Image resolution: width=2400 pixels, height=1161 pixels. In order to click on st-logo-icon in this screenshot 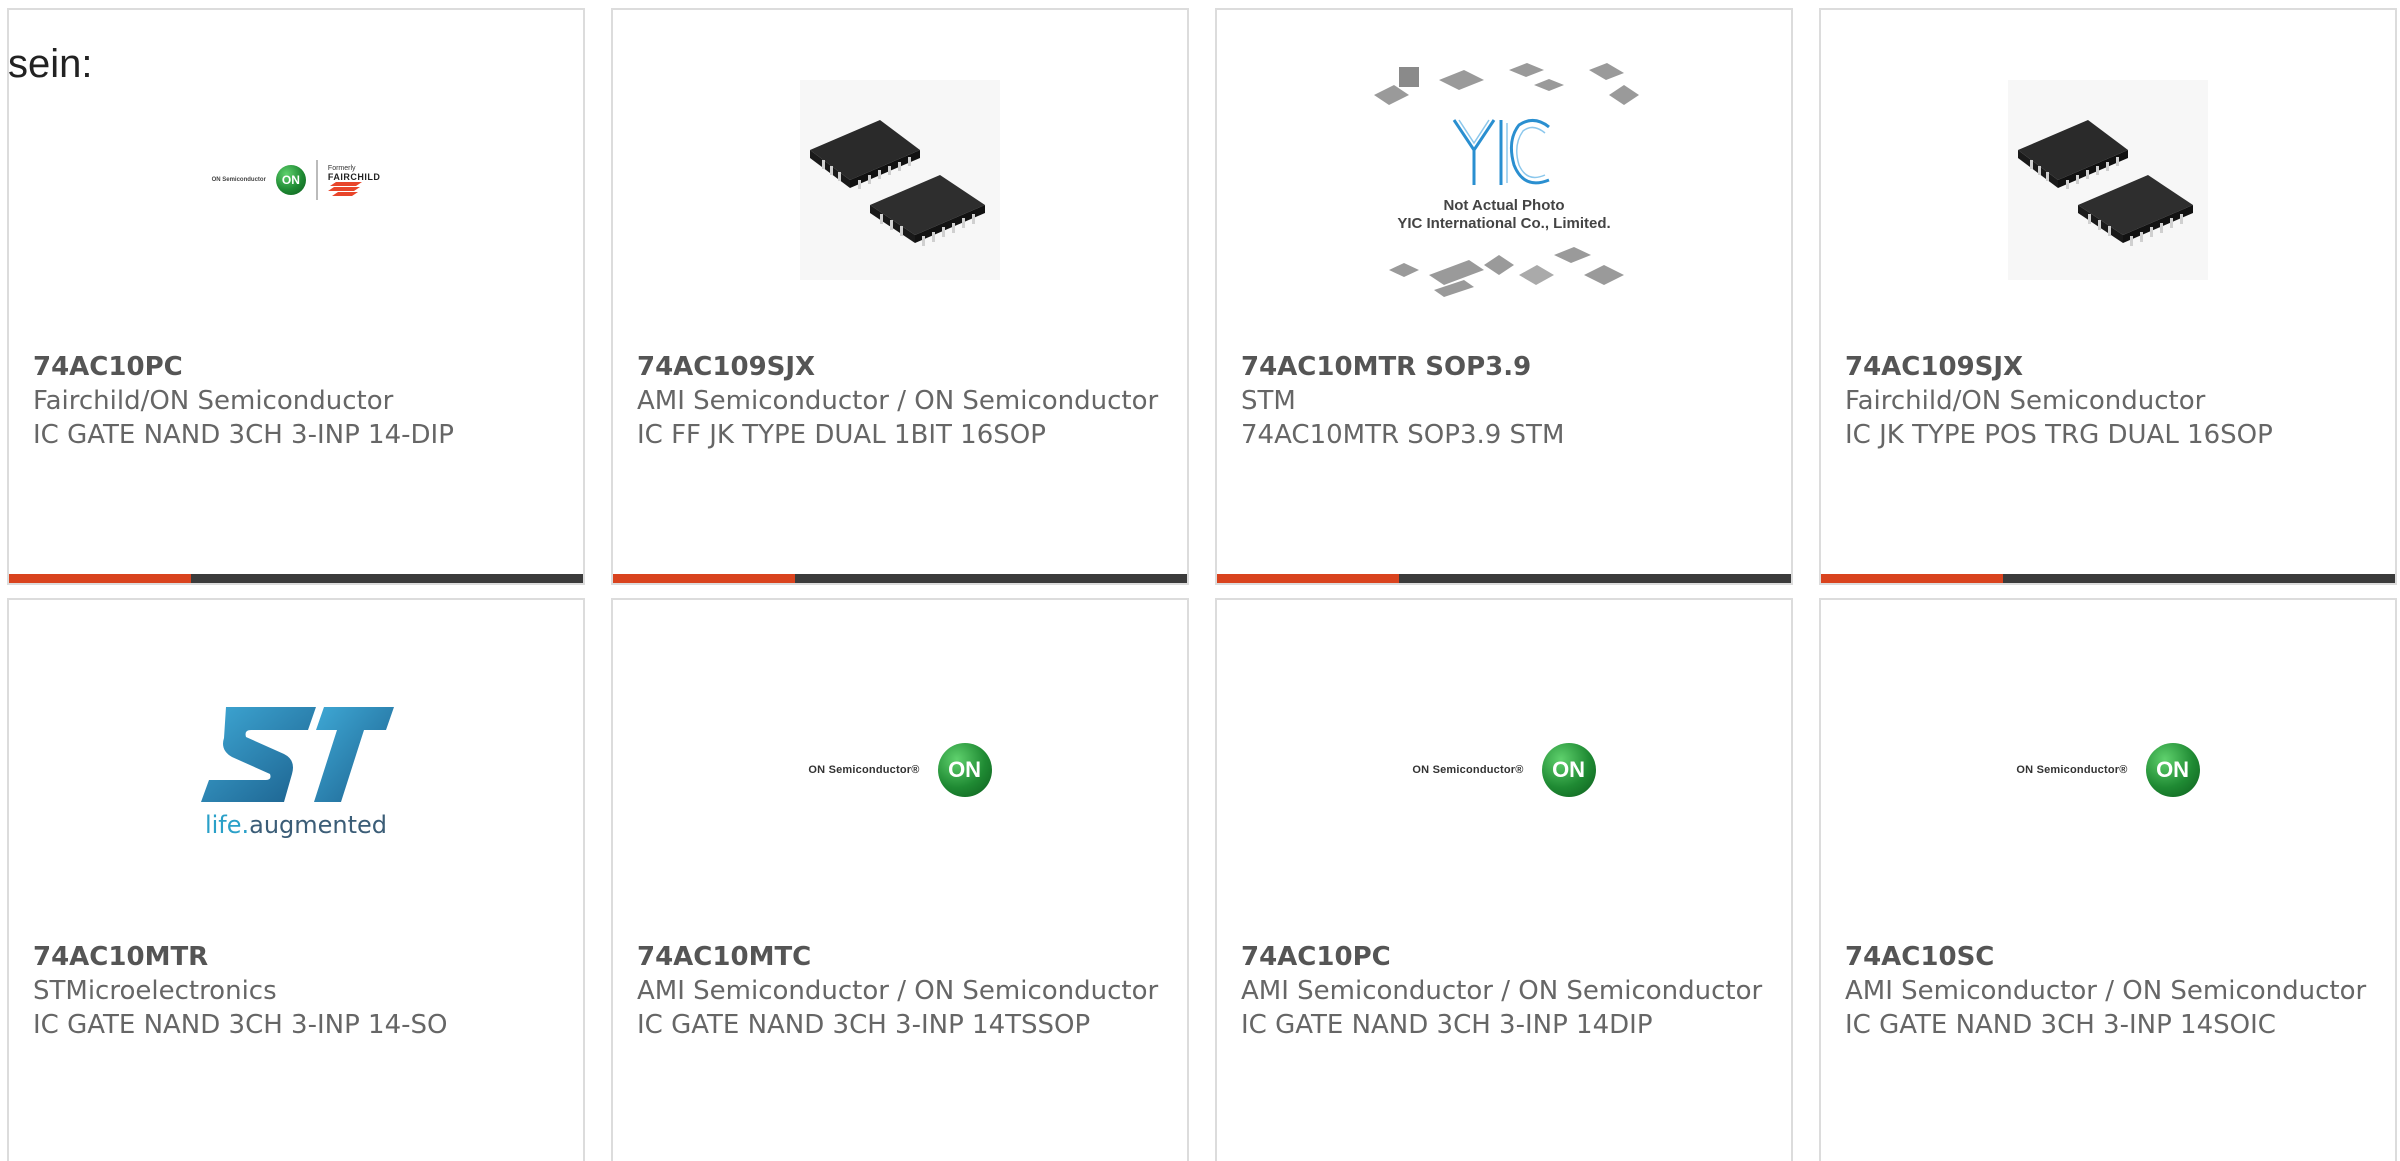, I will do `click(297, 754)`.